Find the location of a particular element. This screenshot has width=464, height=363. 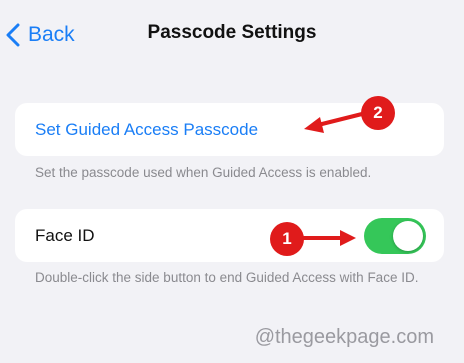

page-title: Passcode Settings is located at coordinates (232, 32).